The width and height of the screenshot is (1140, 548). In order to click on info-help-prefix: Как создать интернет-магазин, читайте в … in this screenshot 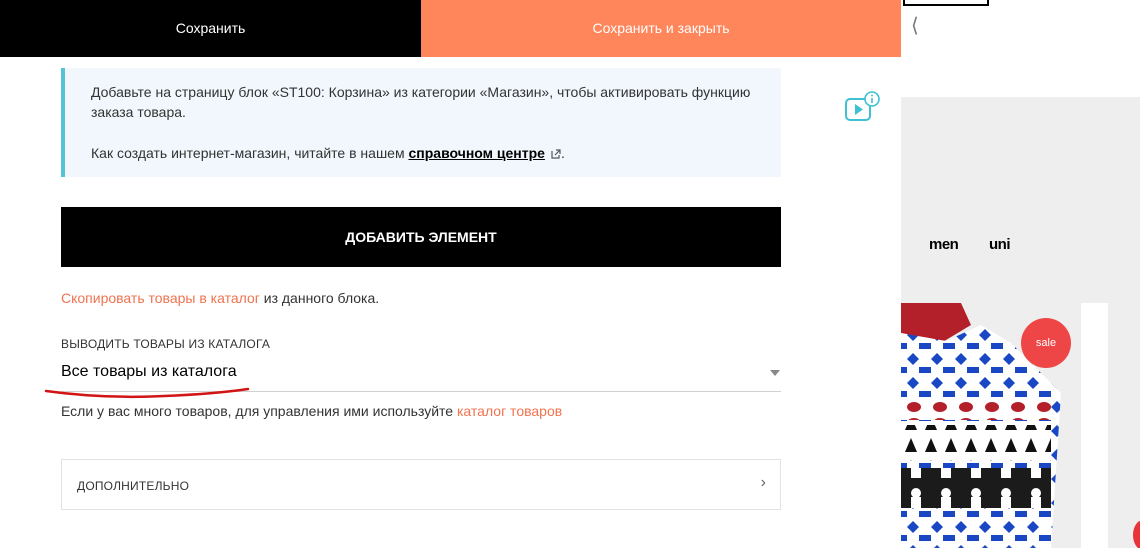, I will do `click(250, 153)`.